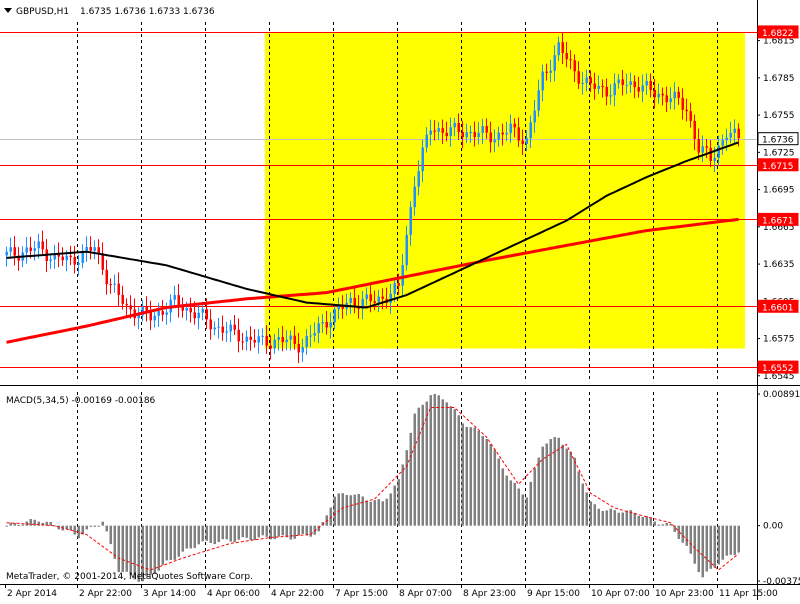 The width and height of the screenshot is (800, 604). I want to click on time-tick-label: 10 Apr 07:00, so click(620, 594).